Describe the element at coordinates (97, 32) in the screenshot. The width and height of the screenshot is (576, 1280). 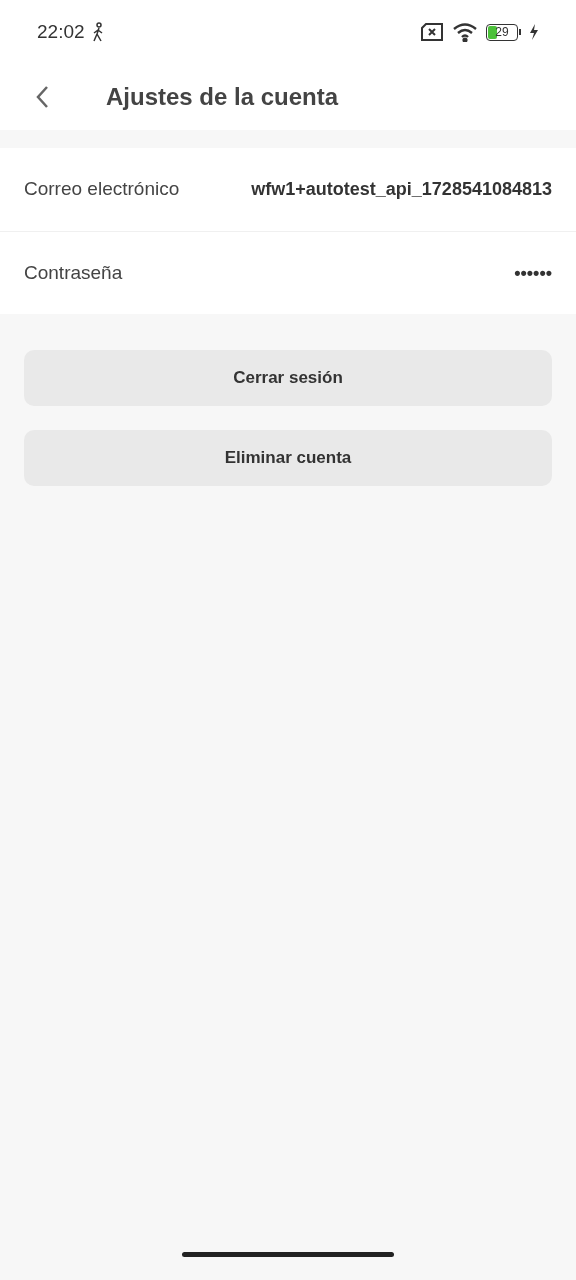
I see `walking-person-icon` at that location.